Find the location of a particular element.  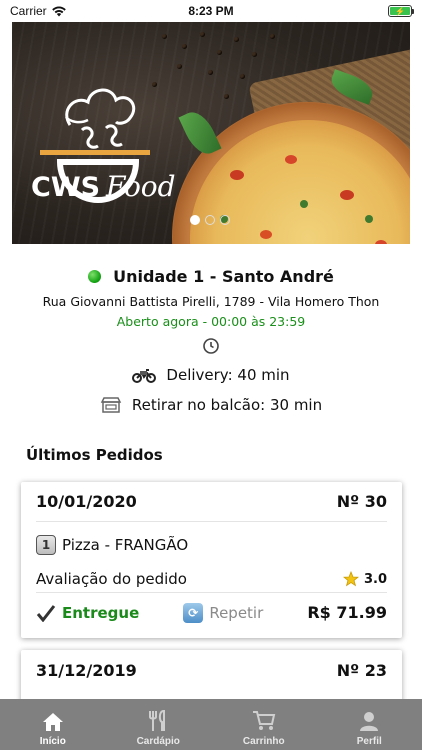

cutlery-icon is located at coordinates (157, 720).